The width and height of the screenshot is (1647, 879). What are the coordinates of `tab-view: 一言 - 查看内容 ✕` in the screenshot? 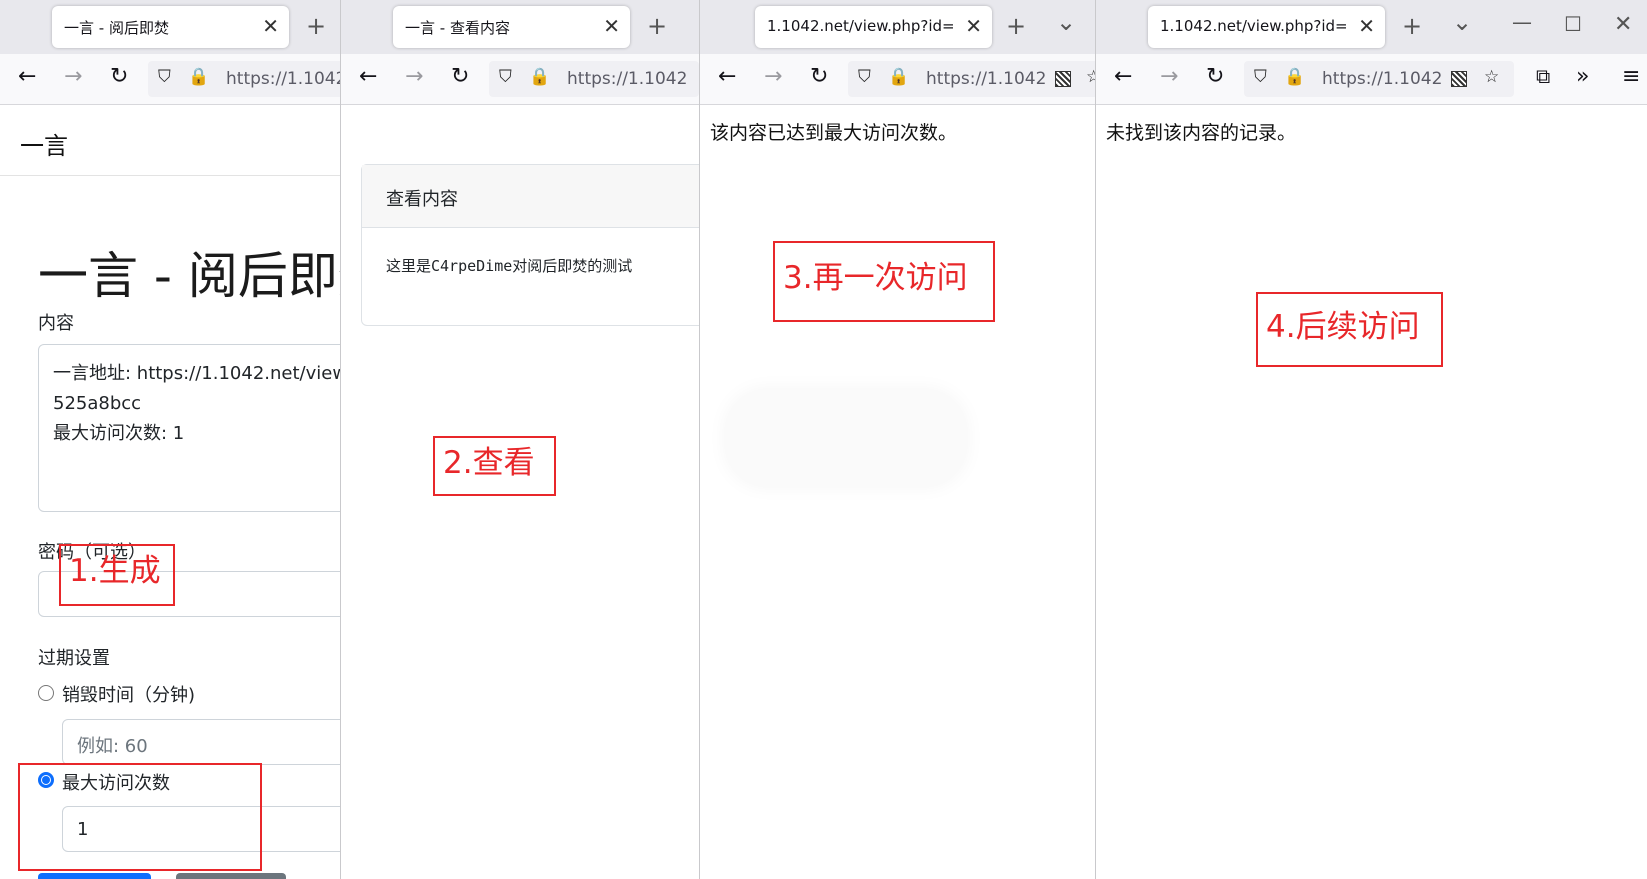 It's located at (511, 27).